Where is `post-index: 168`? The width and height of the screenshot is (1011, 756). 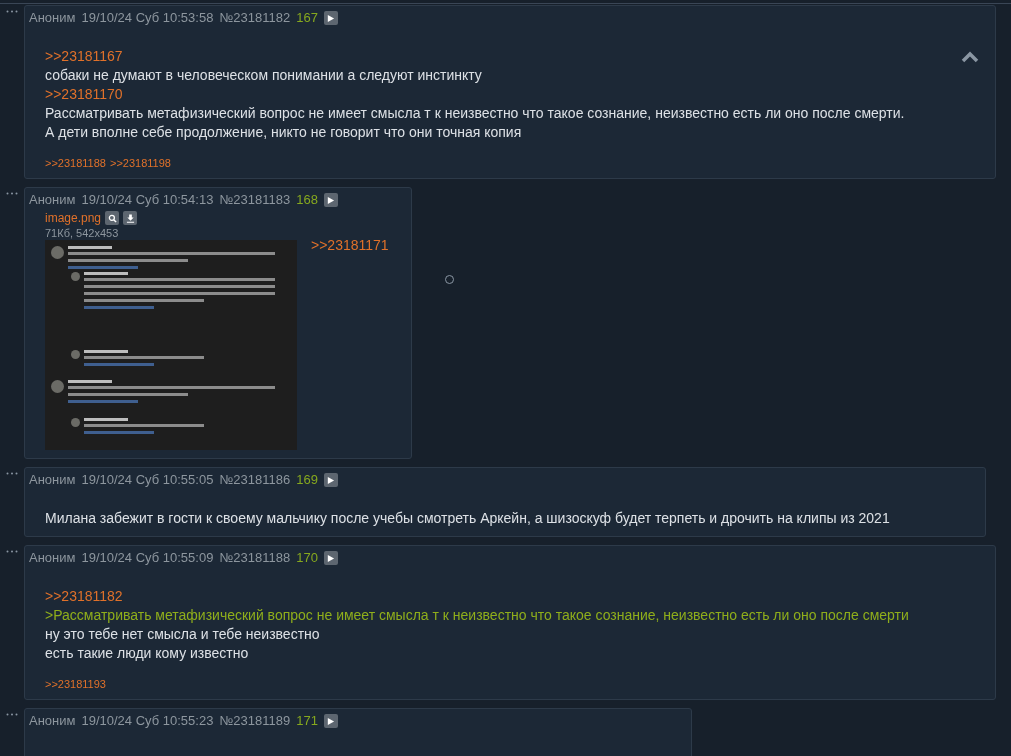
post-index: 168 is located at coordinates (307, 200).